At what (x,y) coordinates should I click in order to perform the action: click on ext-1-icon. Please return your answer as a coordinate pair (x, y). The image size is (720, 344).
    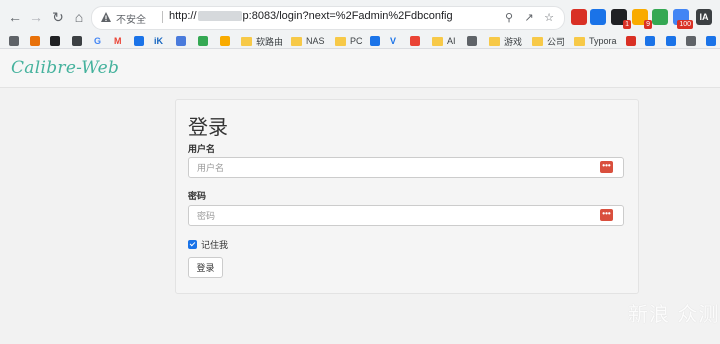
    Looking at the image, I should click on (579, 17).